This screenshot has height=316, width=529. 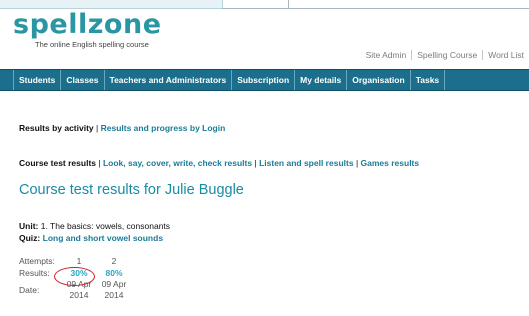 I want to click on nav-subscription: Subscription, so click(x=264, y=80).